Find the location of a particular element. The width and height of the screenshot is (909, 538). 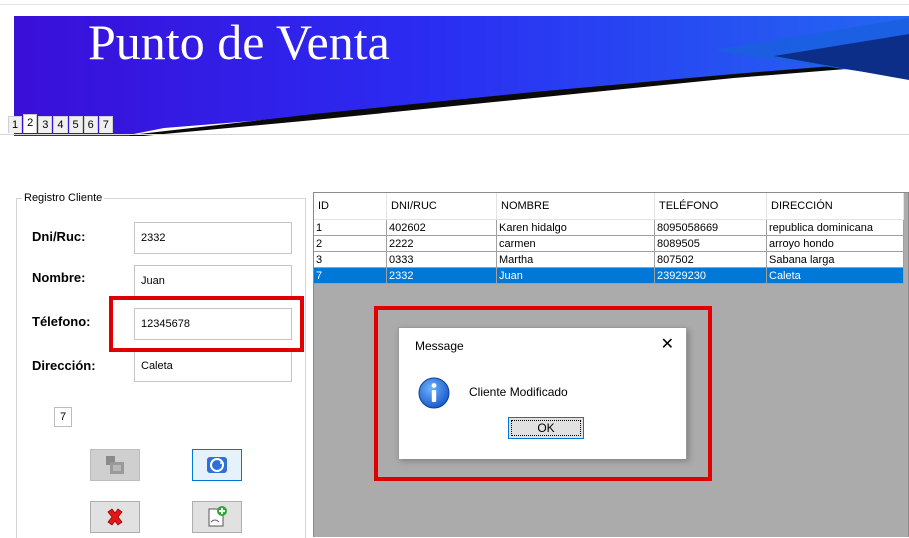

delete-x-icon is located at coordinates (115, 517).